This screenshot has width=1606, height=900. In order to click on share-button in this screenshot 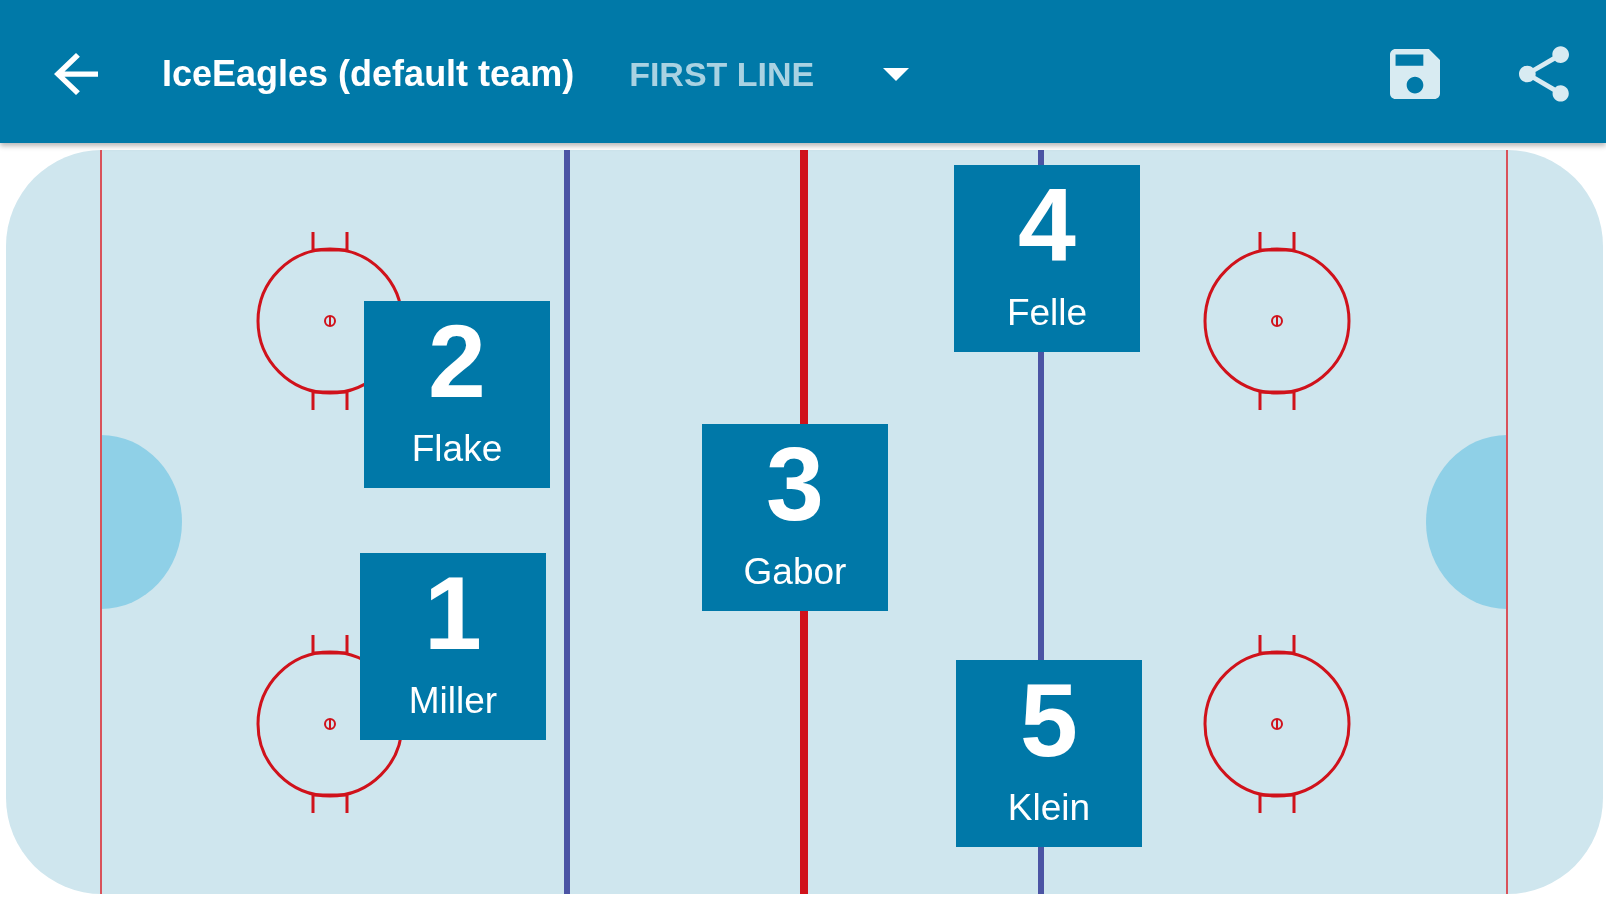, I will do `click(1544, 74)`.